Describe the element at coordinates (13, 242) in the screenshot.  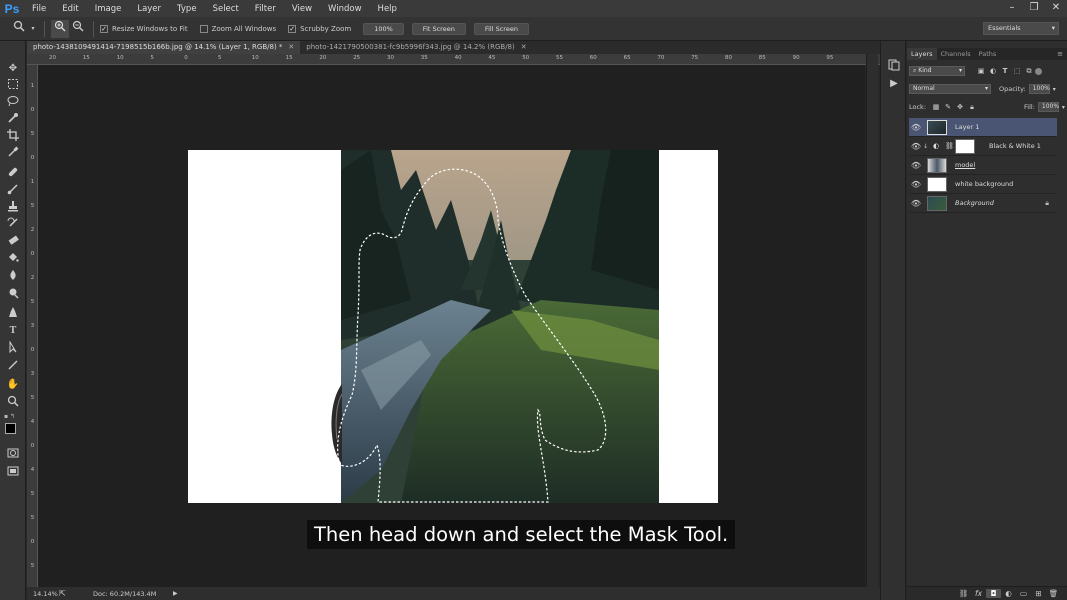
I see `eraser-tool-icon` at that location.